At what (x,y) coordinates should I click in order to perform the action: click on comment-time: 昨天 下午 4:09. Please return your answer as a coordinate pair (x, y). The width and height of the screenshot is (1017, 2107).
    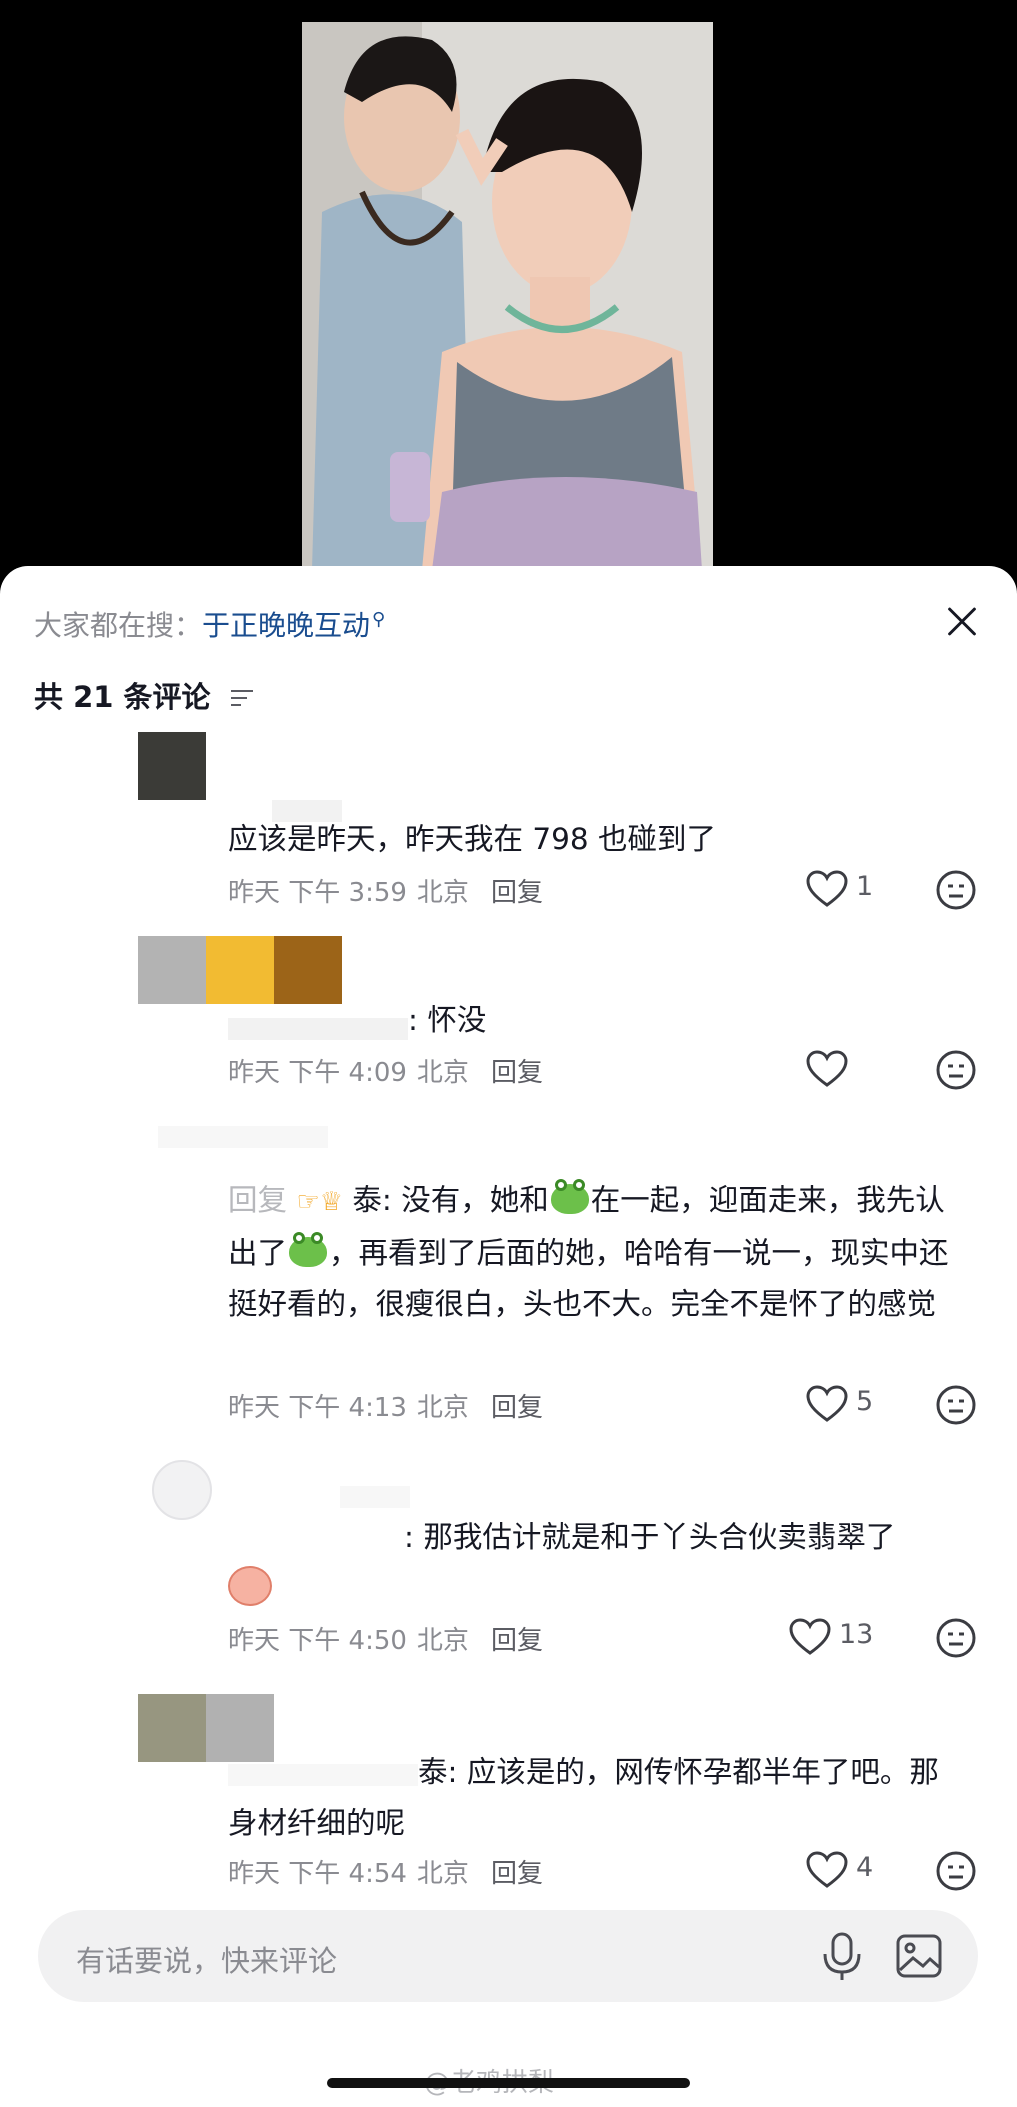
    Looking at the image, I should click on (317, 1073).